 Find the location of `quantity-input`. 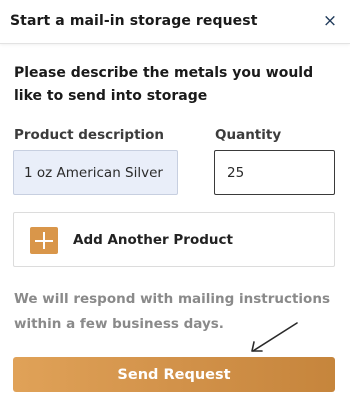

quantity-input is located at coordinates (274, 172).